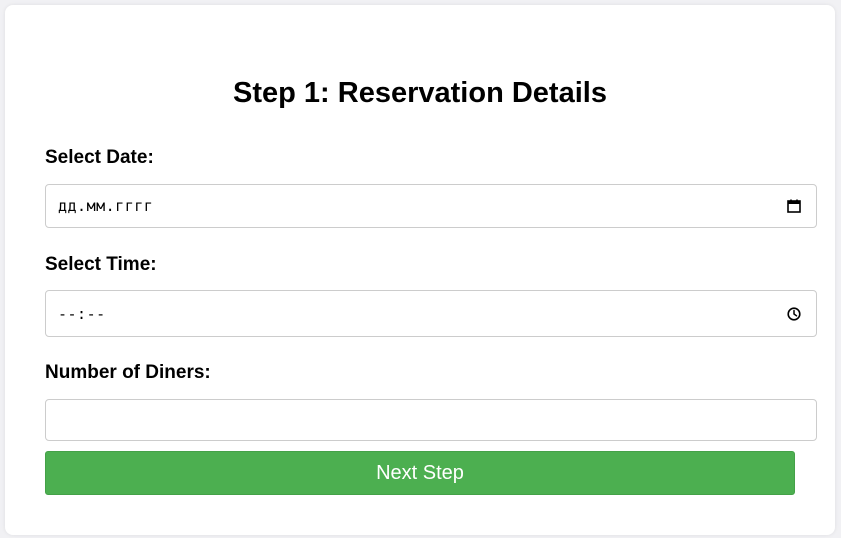 The width and height of the screenshot is (841, 538). I want to click on clock-icon, so click(794, 314).